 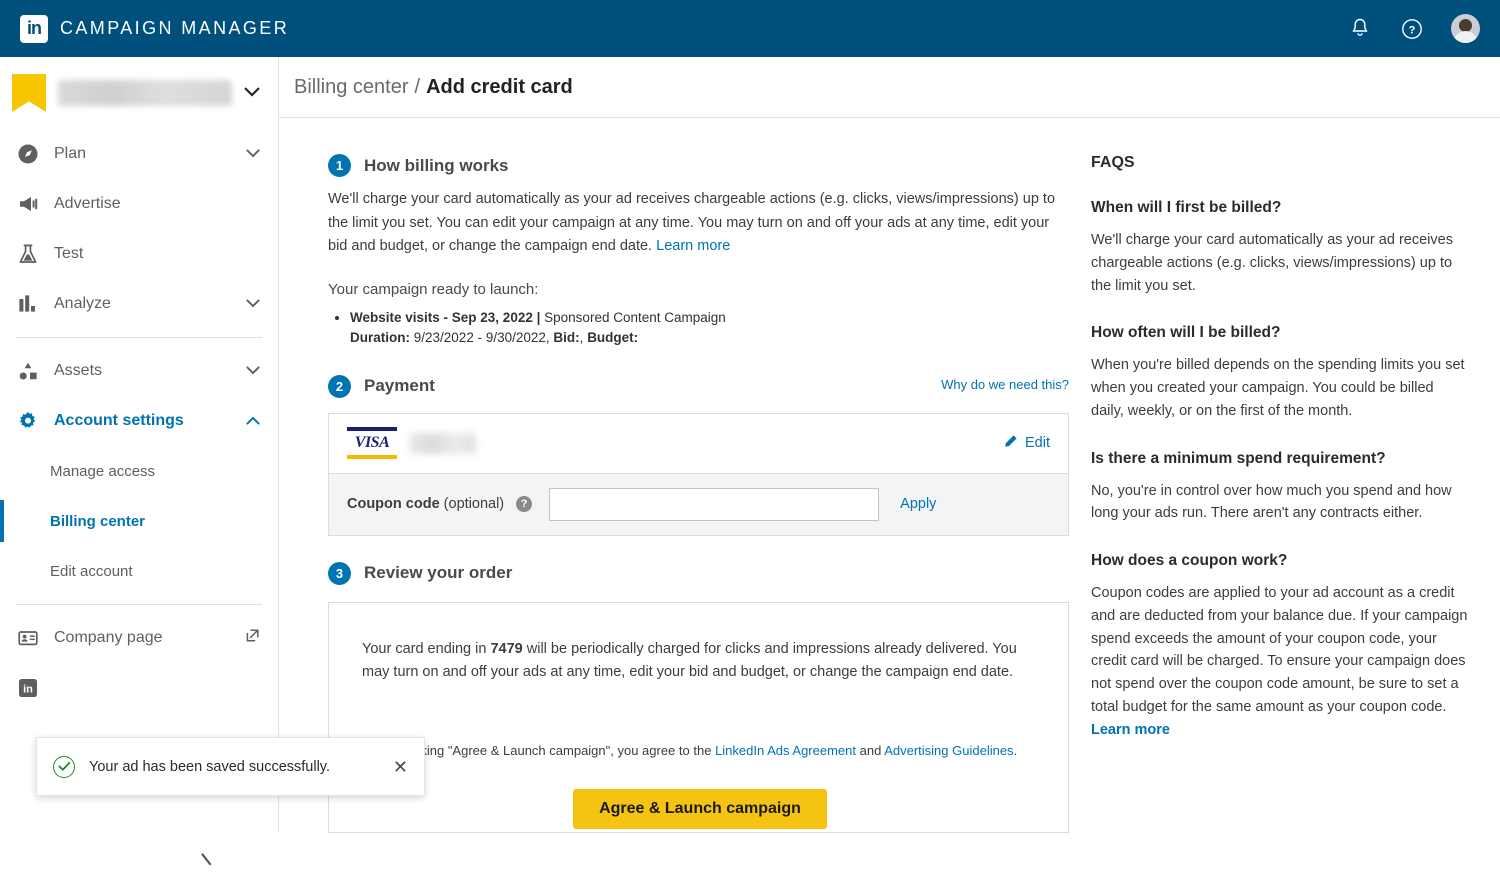 I want to click on account-name-blurred, so click(x=145, y=93).